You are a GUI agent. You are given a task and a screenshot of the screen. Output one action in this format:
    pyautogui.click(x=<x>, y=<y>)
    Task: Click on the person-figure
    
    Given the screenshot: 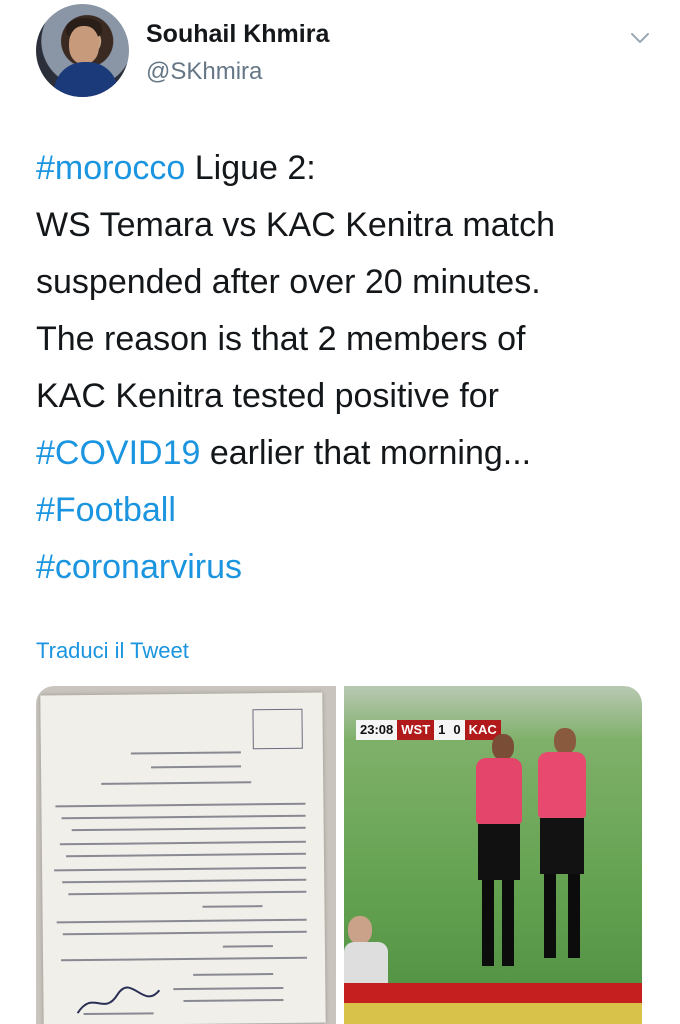 What is the action you would take?
    pyautogui.click(x=366, y=951)
    